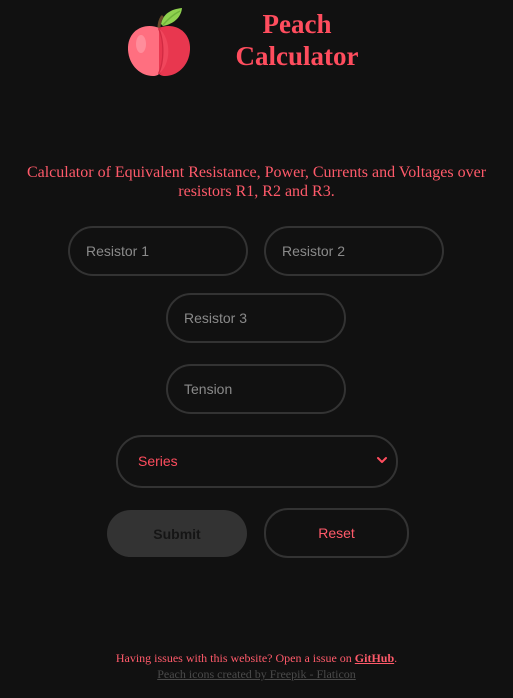  What do you see at coordinates (374, 658) in the screenshot?
I see `github-link: GitHub` at bounding box center [374, 658].